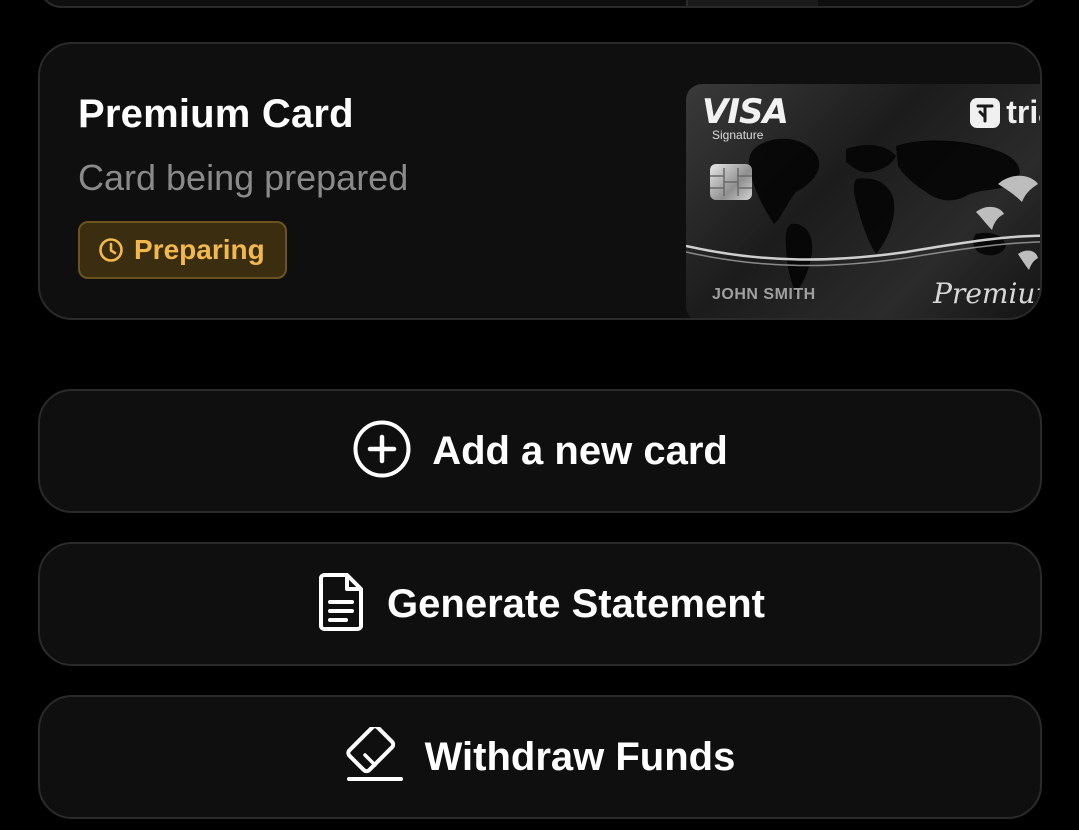 Image resolution: width=1079 pixels, height=830 pixels. What do you see at coordinates (243, 177) in the screenshot?
I see `card-status-subtitle: Card being prepared` at bounding box center [243, 177].